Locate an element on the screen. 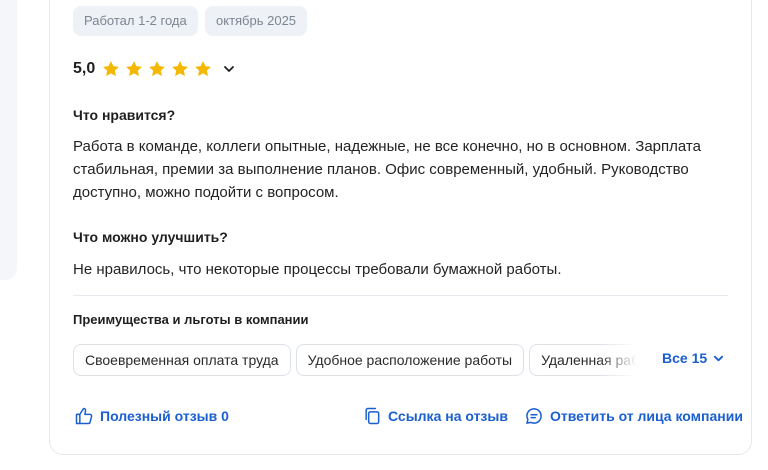  helpful-review-label: Полезный отзыв 0 is located at coordinates (164, 416).